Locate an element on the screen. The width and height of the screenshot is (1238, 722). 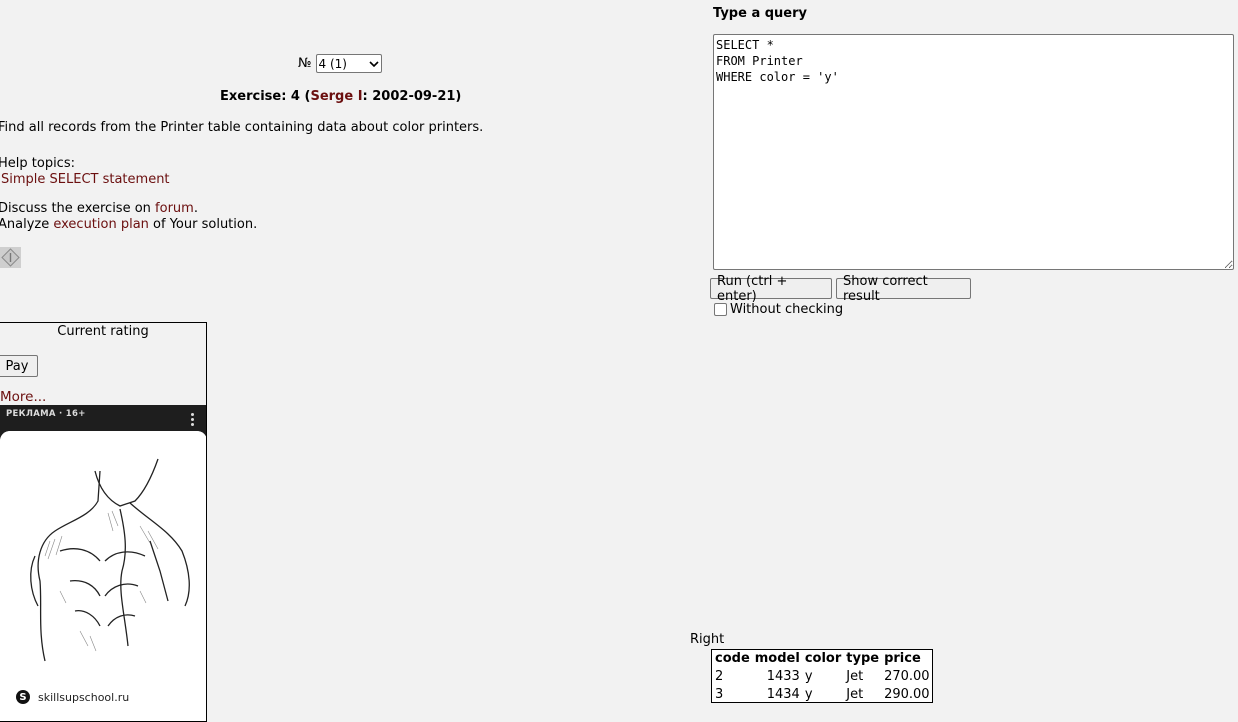
query-textarea: SELECT * FROM Printer WHERE color = 'y' is located at coordinates (973, 152).